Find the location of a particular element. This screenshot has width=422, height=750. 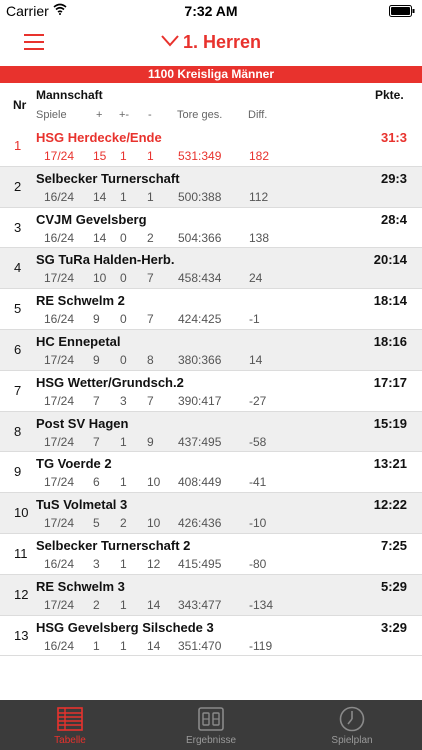

page-title: 1. Herren is located at coordinates (222, 42).